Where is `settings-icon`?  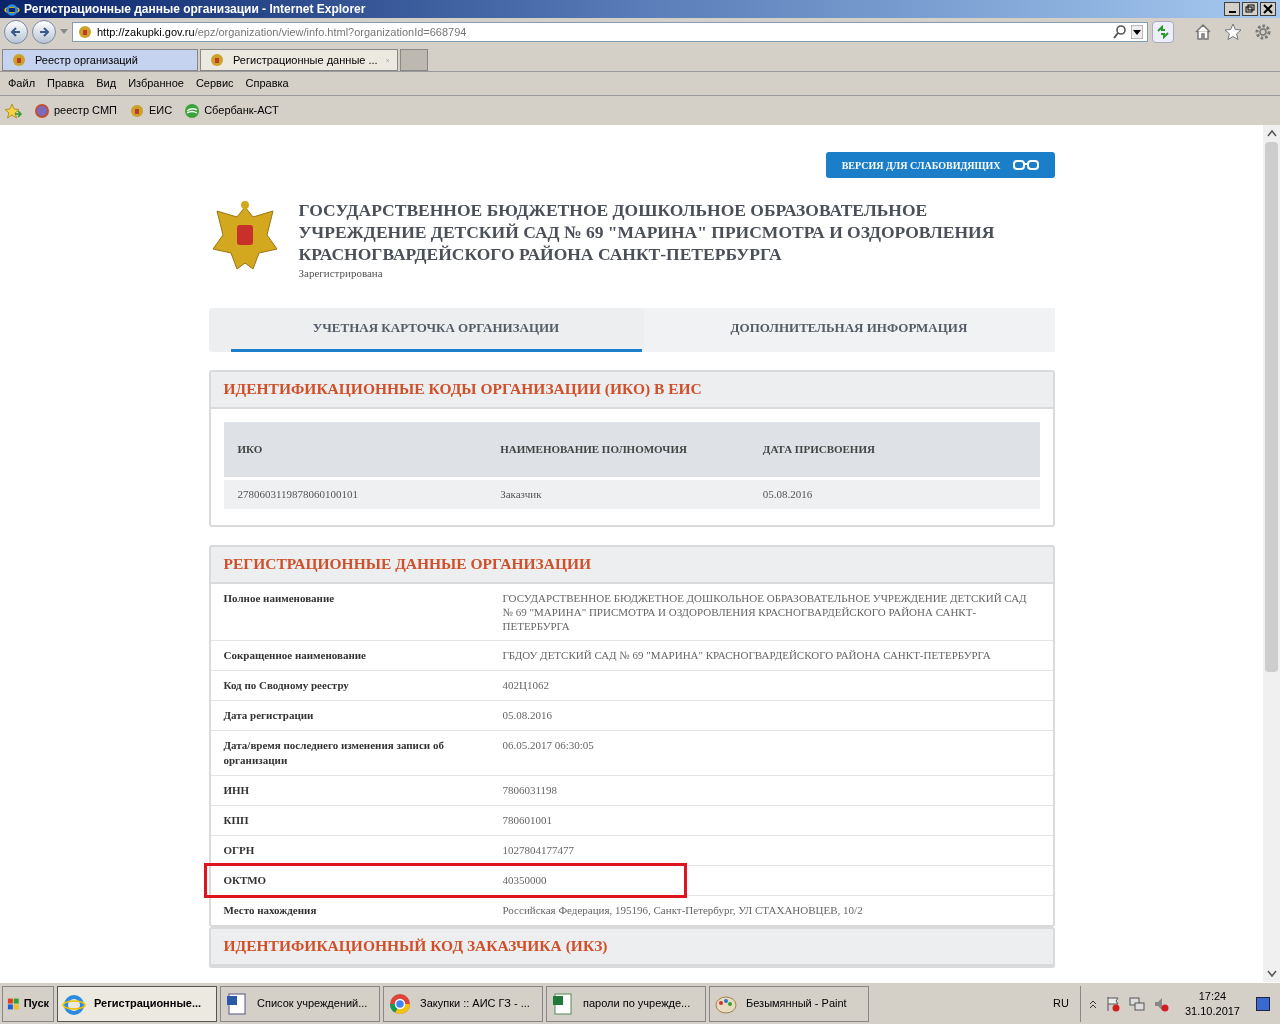
settings-icon is located at coordinates (1263, 32).